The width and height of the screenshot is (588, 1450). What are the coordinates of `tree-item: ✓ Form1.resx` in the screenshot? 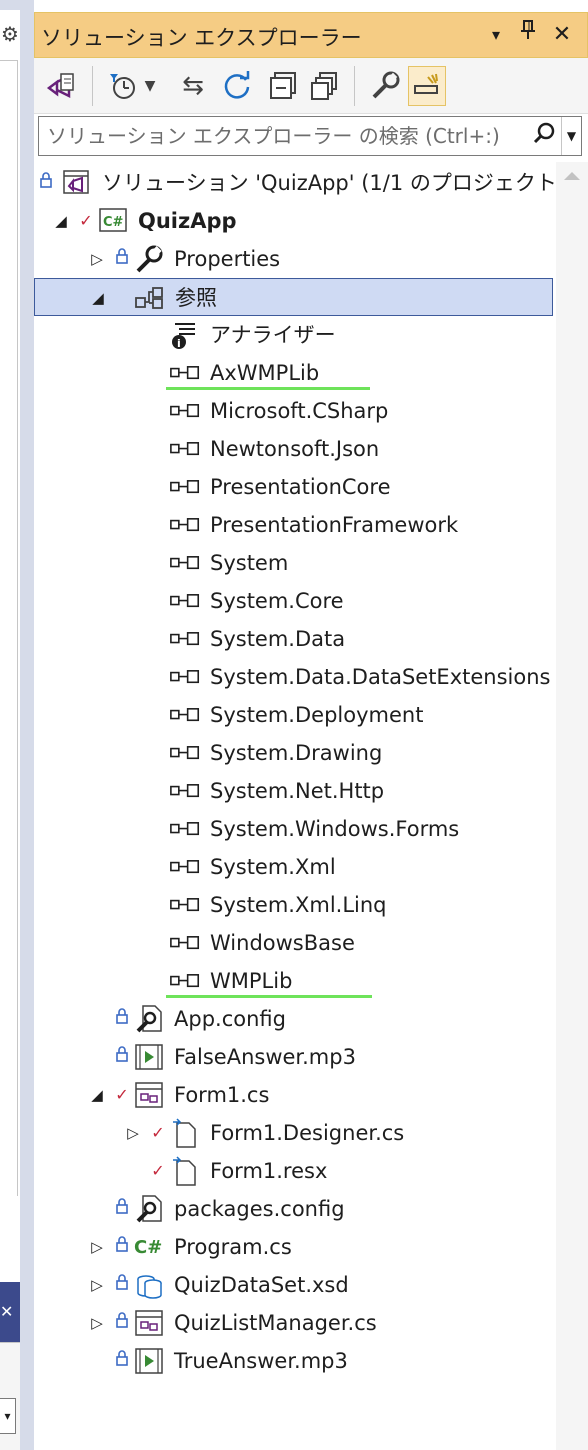 It's located at (294, 1171).